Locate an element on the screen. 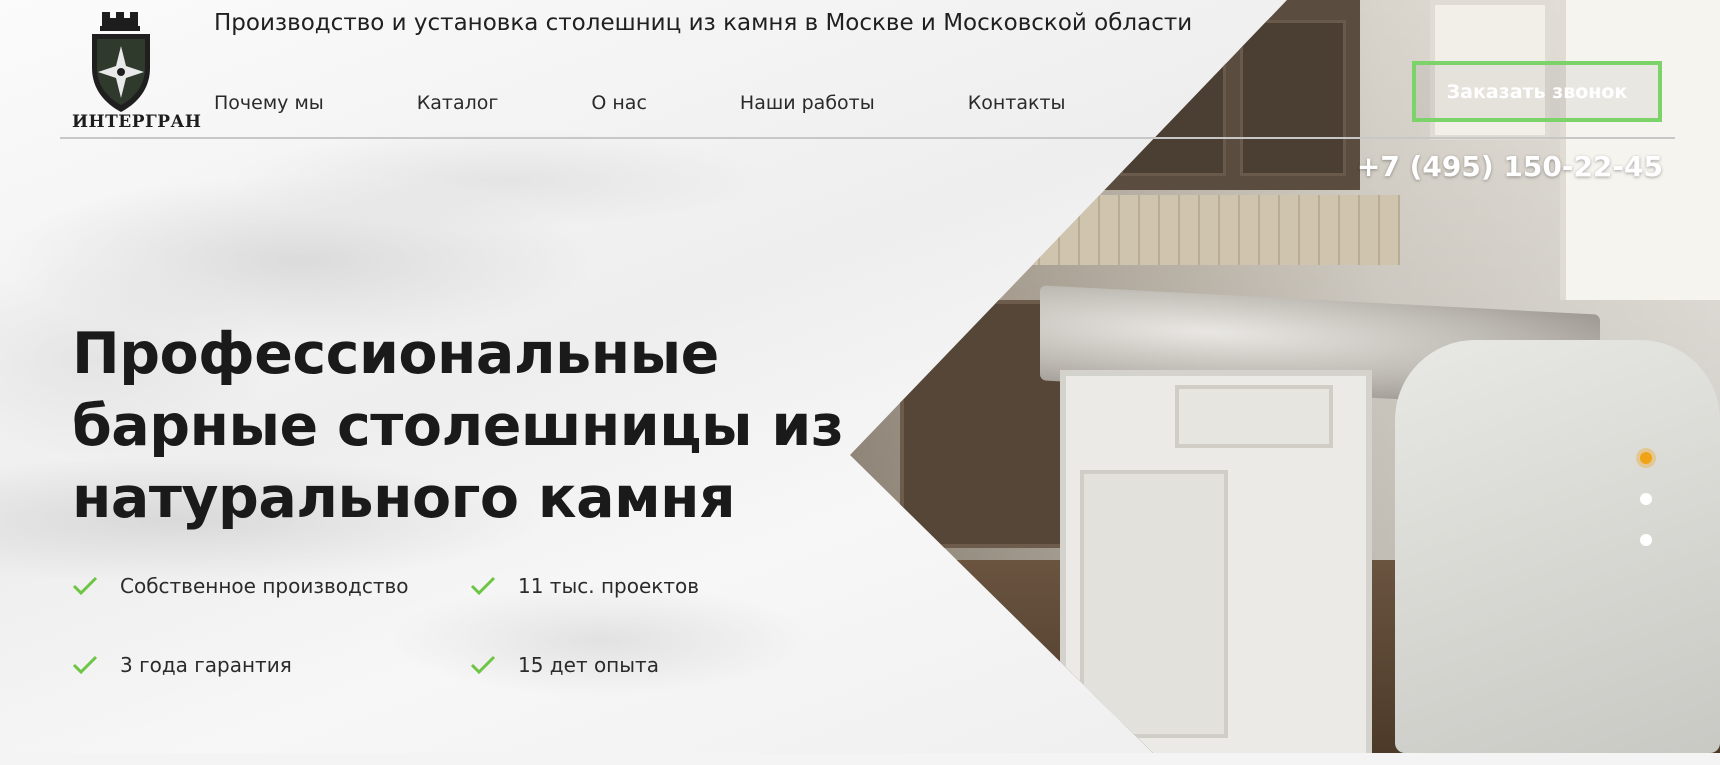 Image resolution: width=1720 pixels, height=765 pixels. feature-label: 11 тыс. проектов is located at coordinates (609, 586).